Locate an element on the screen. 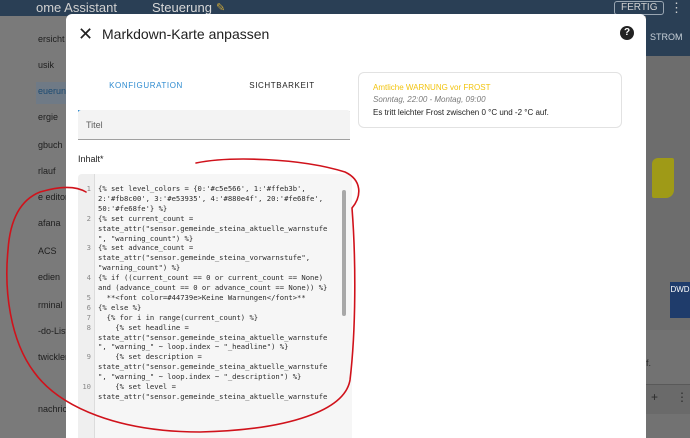 This screenshot has height=438, width=690. code-text: "warning_count") %} is located at coordinates (139, 268).